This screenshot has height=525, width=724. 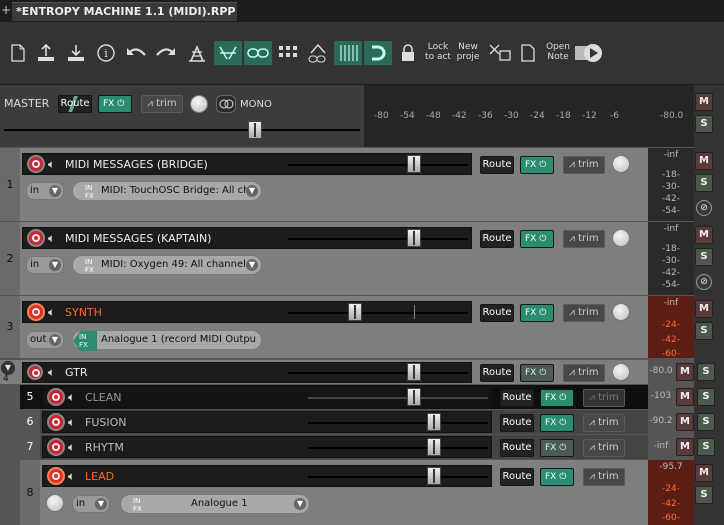 What do you see at coordinates (6, 379) in the screenshot?
I see `track-number: 4` at bounding box center [6, 379].